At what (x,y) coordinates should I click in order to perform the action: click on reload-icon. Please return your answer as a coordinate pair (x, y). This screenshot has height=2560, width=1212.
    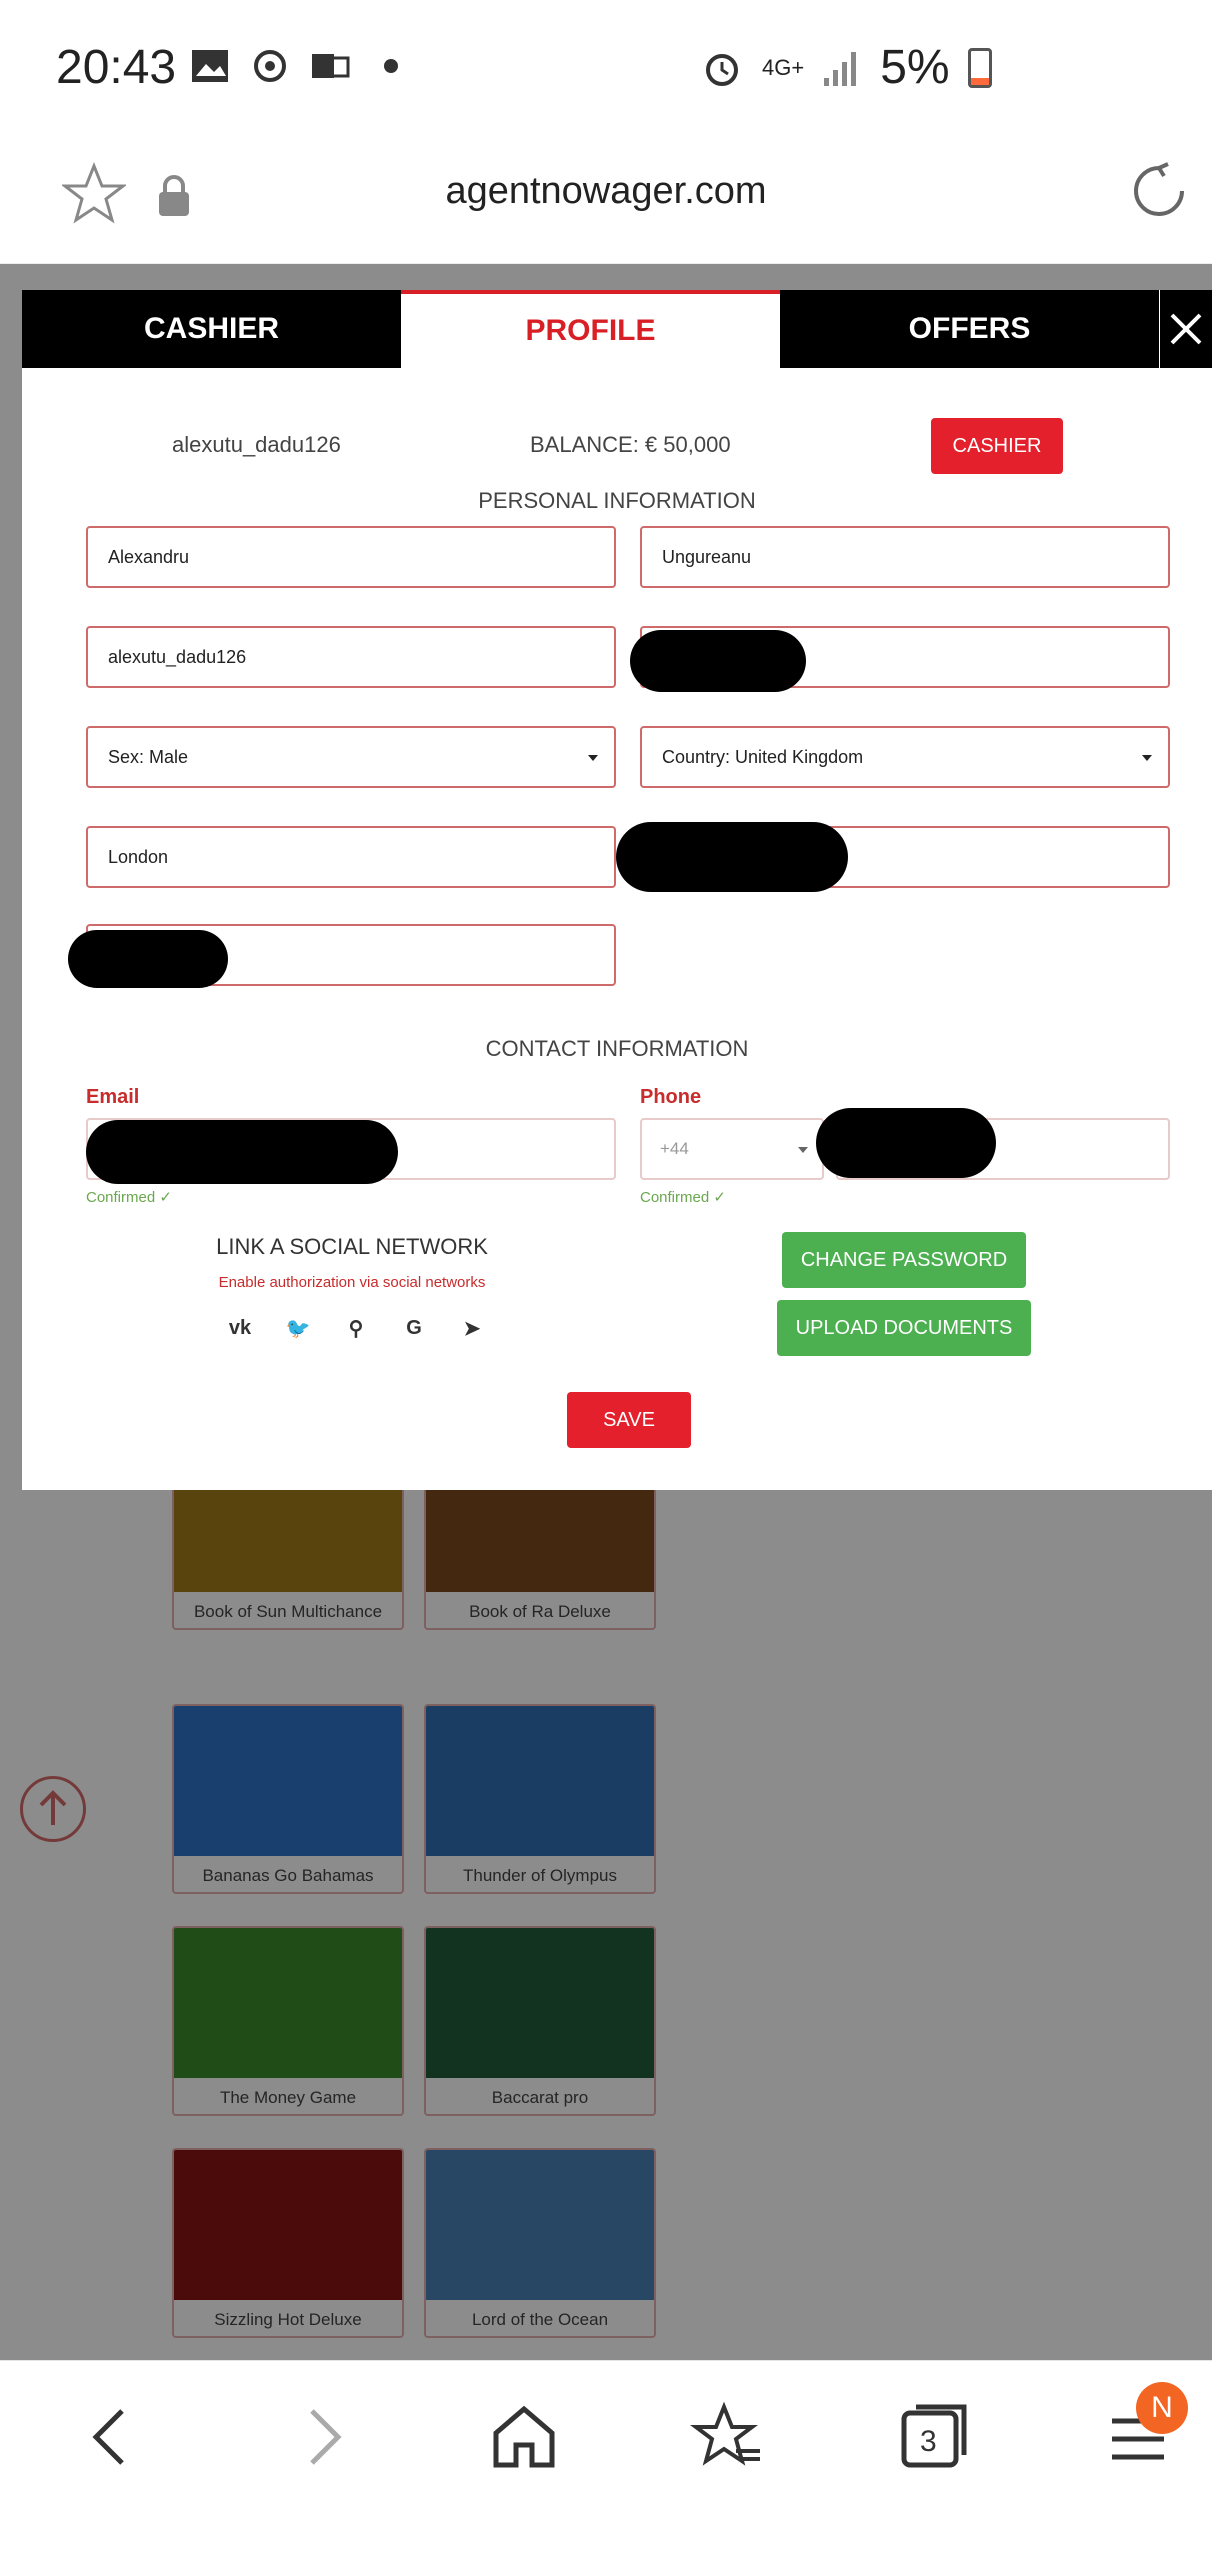
    Looking at the image, I should click on (1159, 191).